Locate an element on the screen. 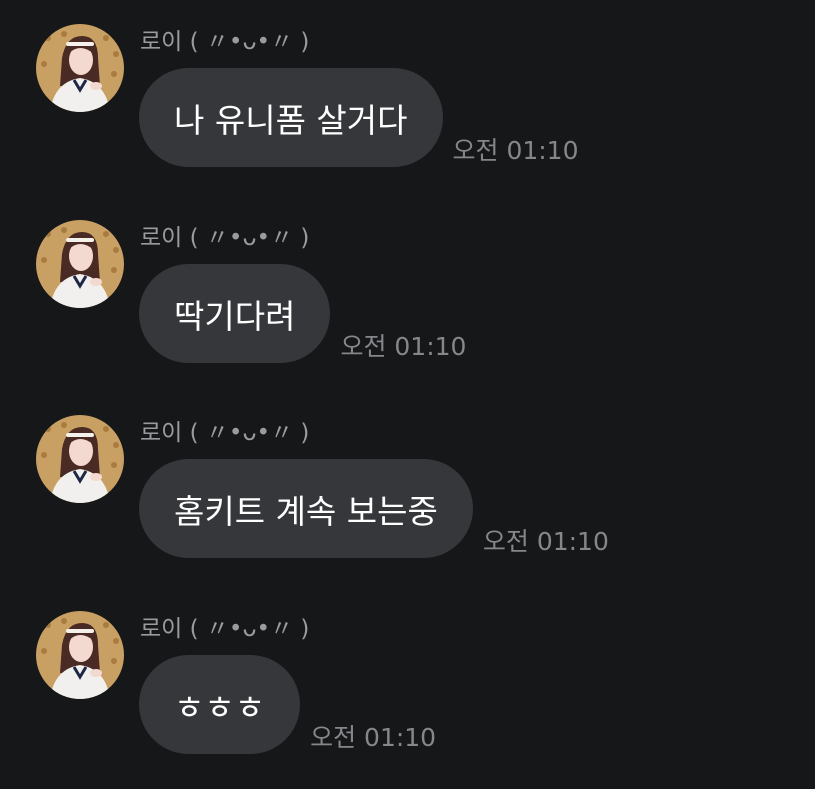 The width and height of the screenshot is (815, 789). message-row: ㅎㅎㅎ 오전 01:10 is located at coordinates (287, 704).